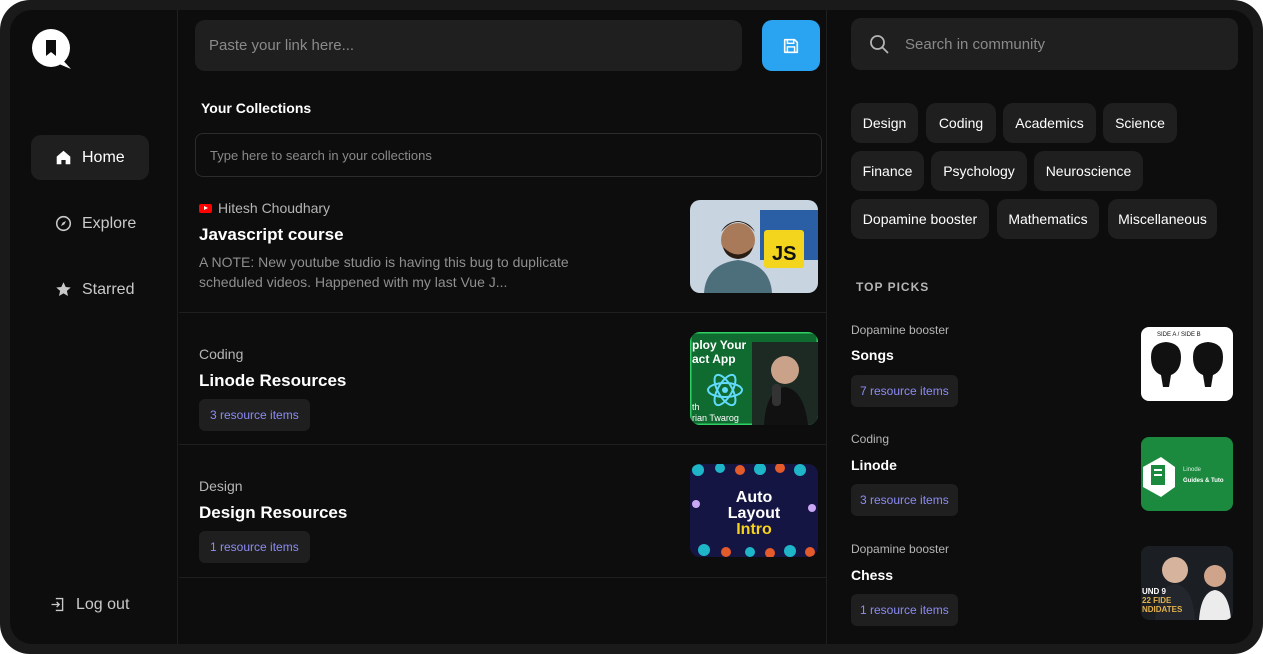 Image resolution: width=1263 pixels, height=654 pixels. I want to click on pick-thumbnail: Linode Guides & Tuto, so click(1187, 474).